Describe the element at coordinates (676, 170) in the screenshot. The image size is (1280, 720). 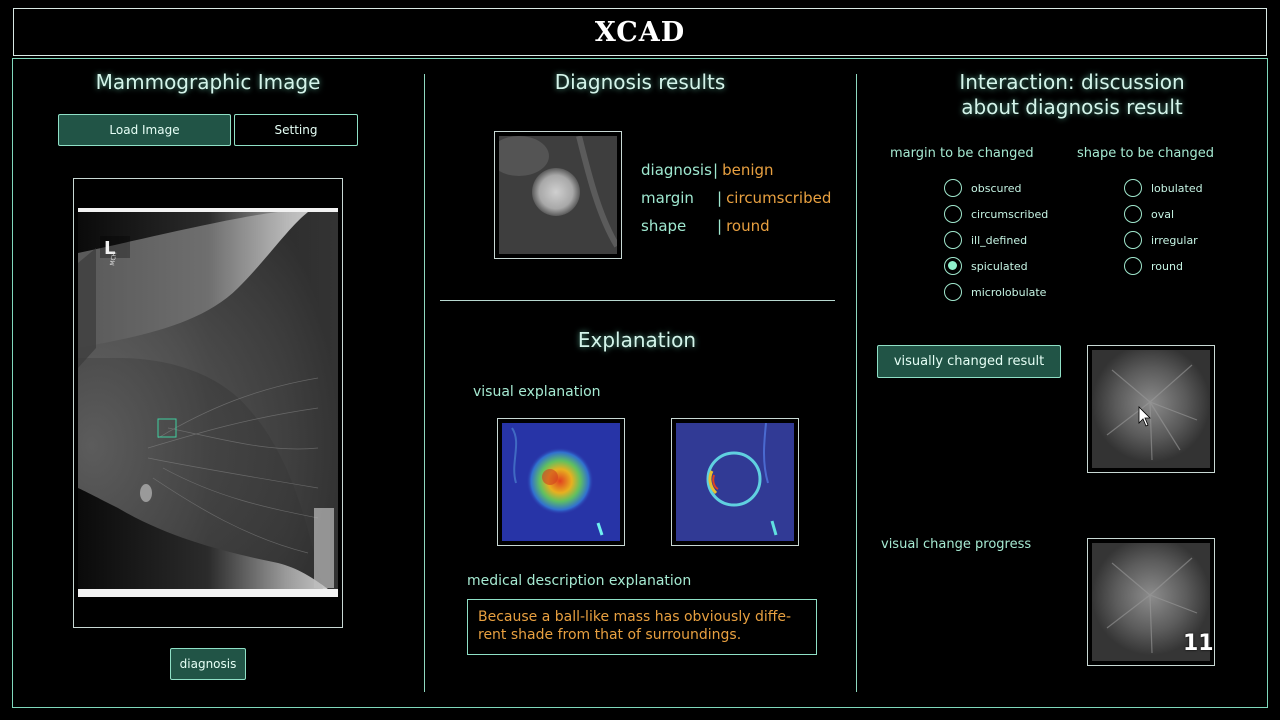
I see `result-key: diagnosis` at that location.